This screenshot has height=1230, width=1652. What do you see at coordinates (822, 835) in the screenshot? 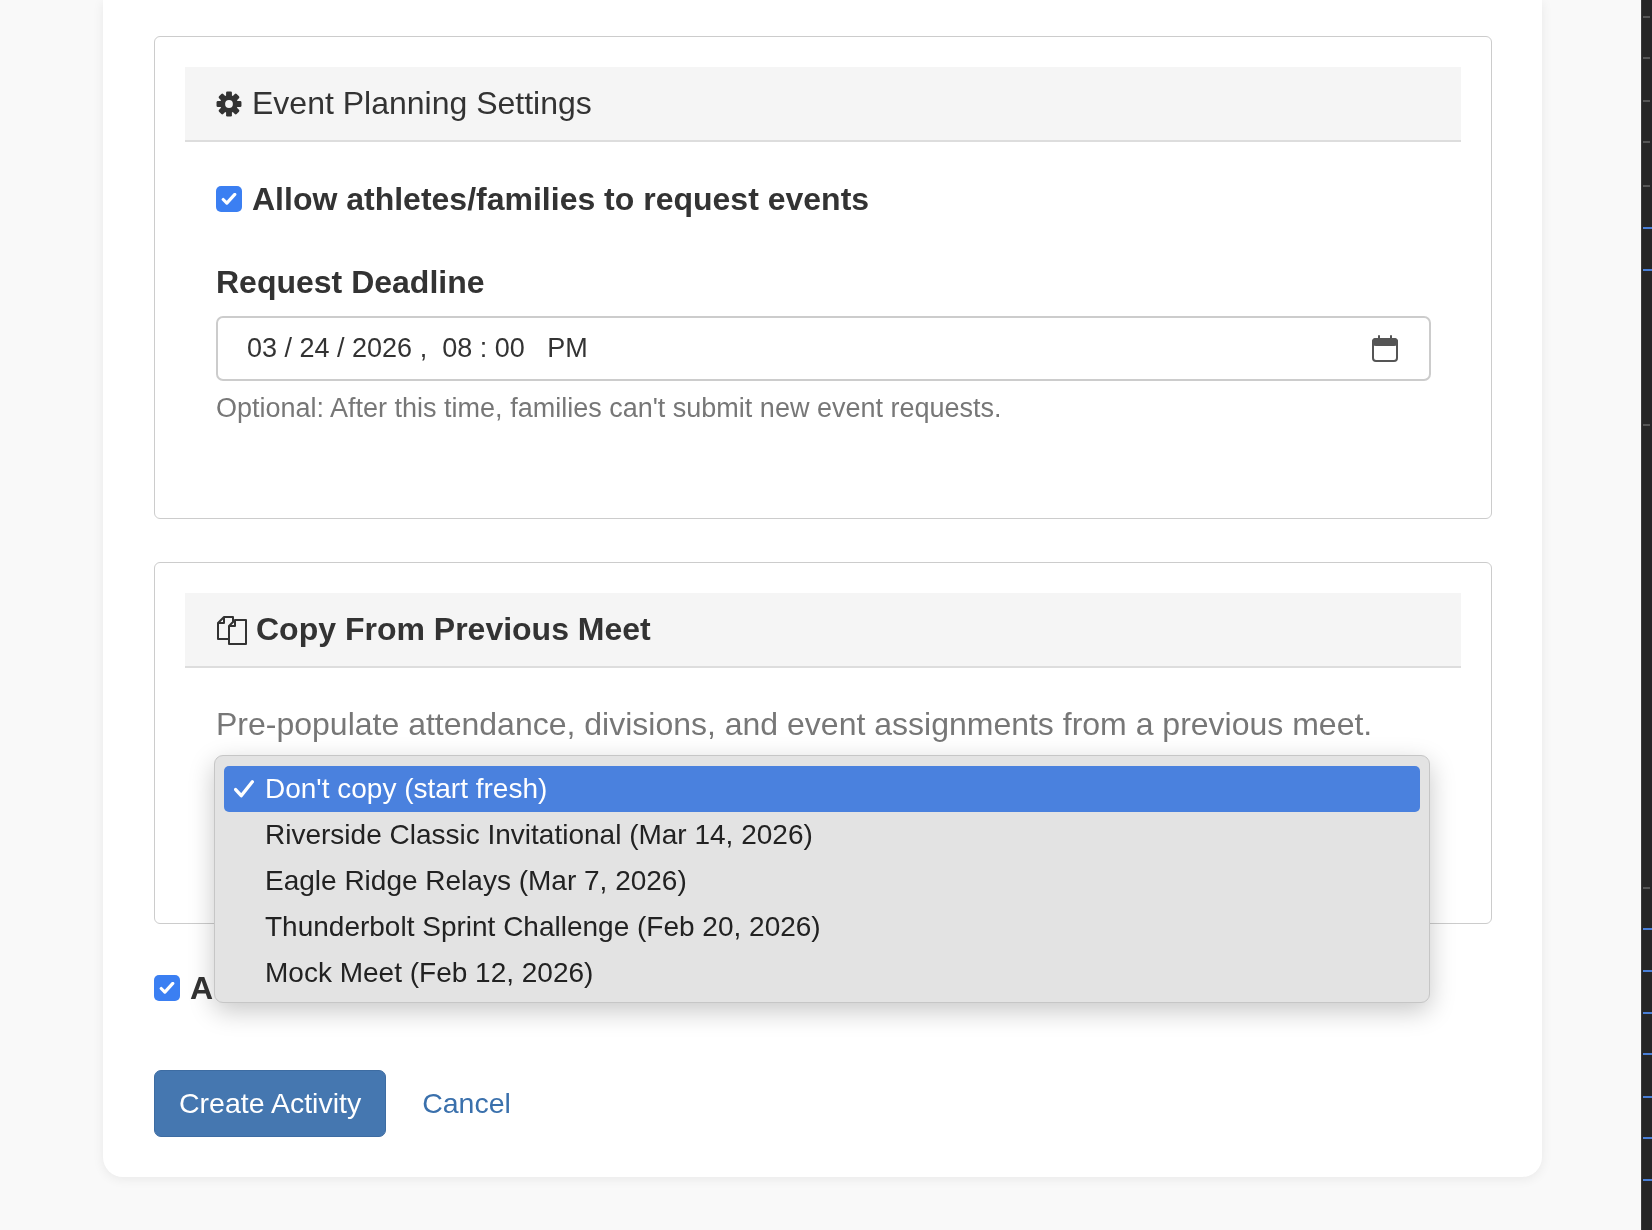
I see `dropdown-option: Riverside Classic Invitational (Mar 14, 2026)` at bounding box center [822, 835].